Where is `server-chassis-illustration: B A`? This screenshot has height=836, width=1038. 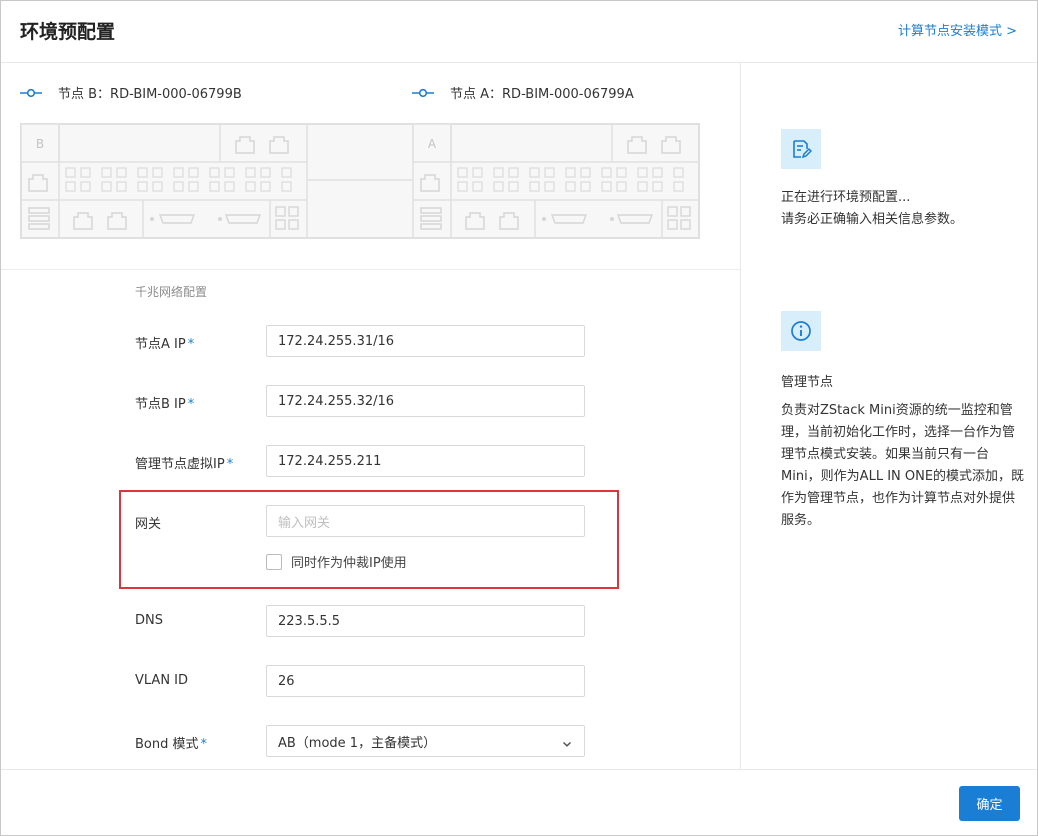 server-chassis-illustration: B A is located at coordinates (360, 183).